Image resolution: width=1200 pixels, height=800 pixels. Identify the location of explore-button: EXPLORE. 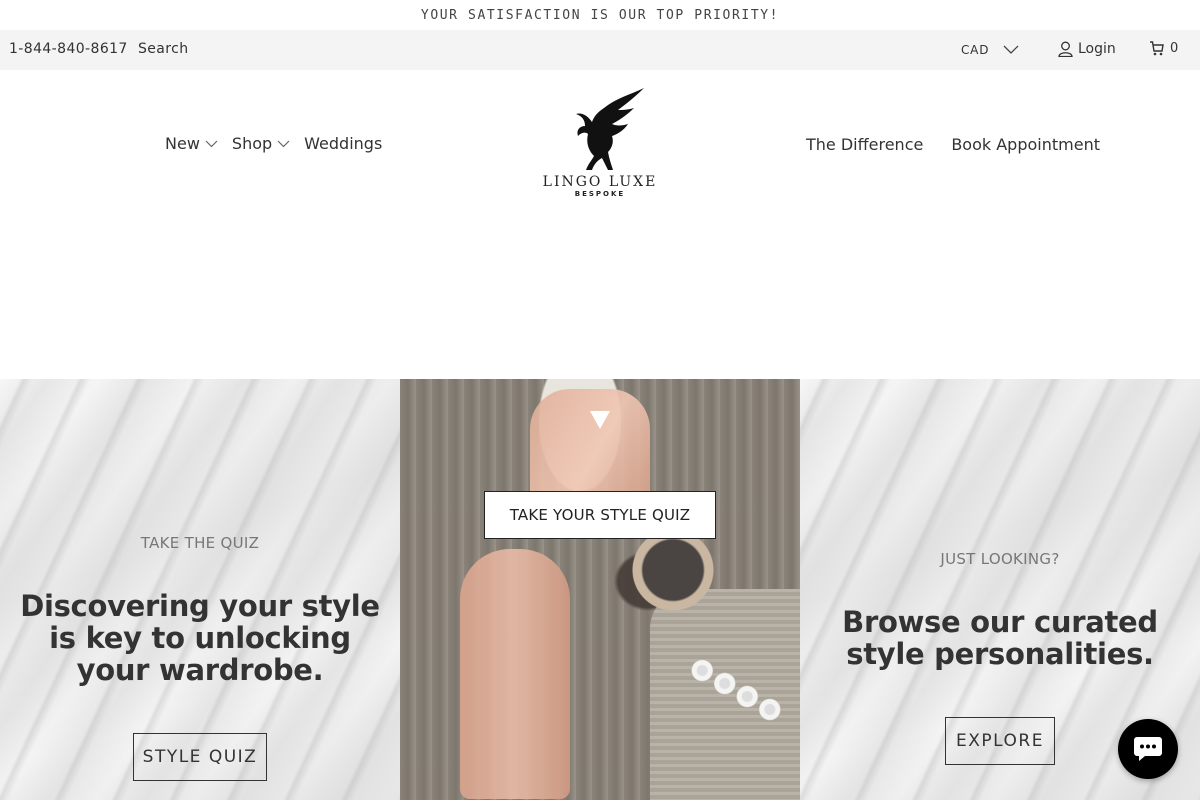
(1000, 741).